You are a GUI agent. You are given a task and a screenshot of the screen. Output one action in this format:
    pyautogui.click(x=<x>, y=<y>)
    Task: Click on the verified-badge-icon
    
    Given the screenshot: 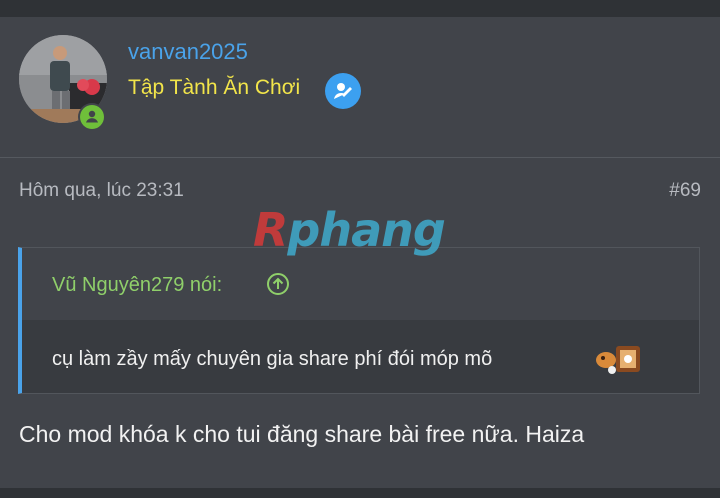 What is the action you would take?
    pyautogui.click(x=343, y=91)
    